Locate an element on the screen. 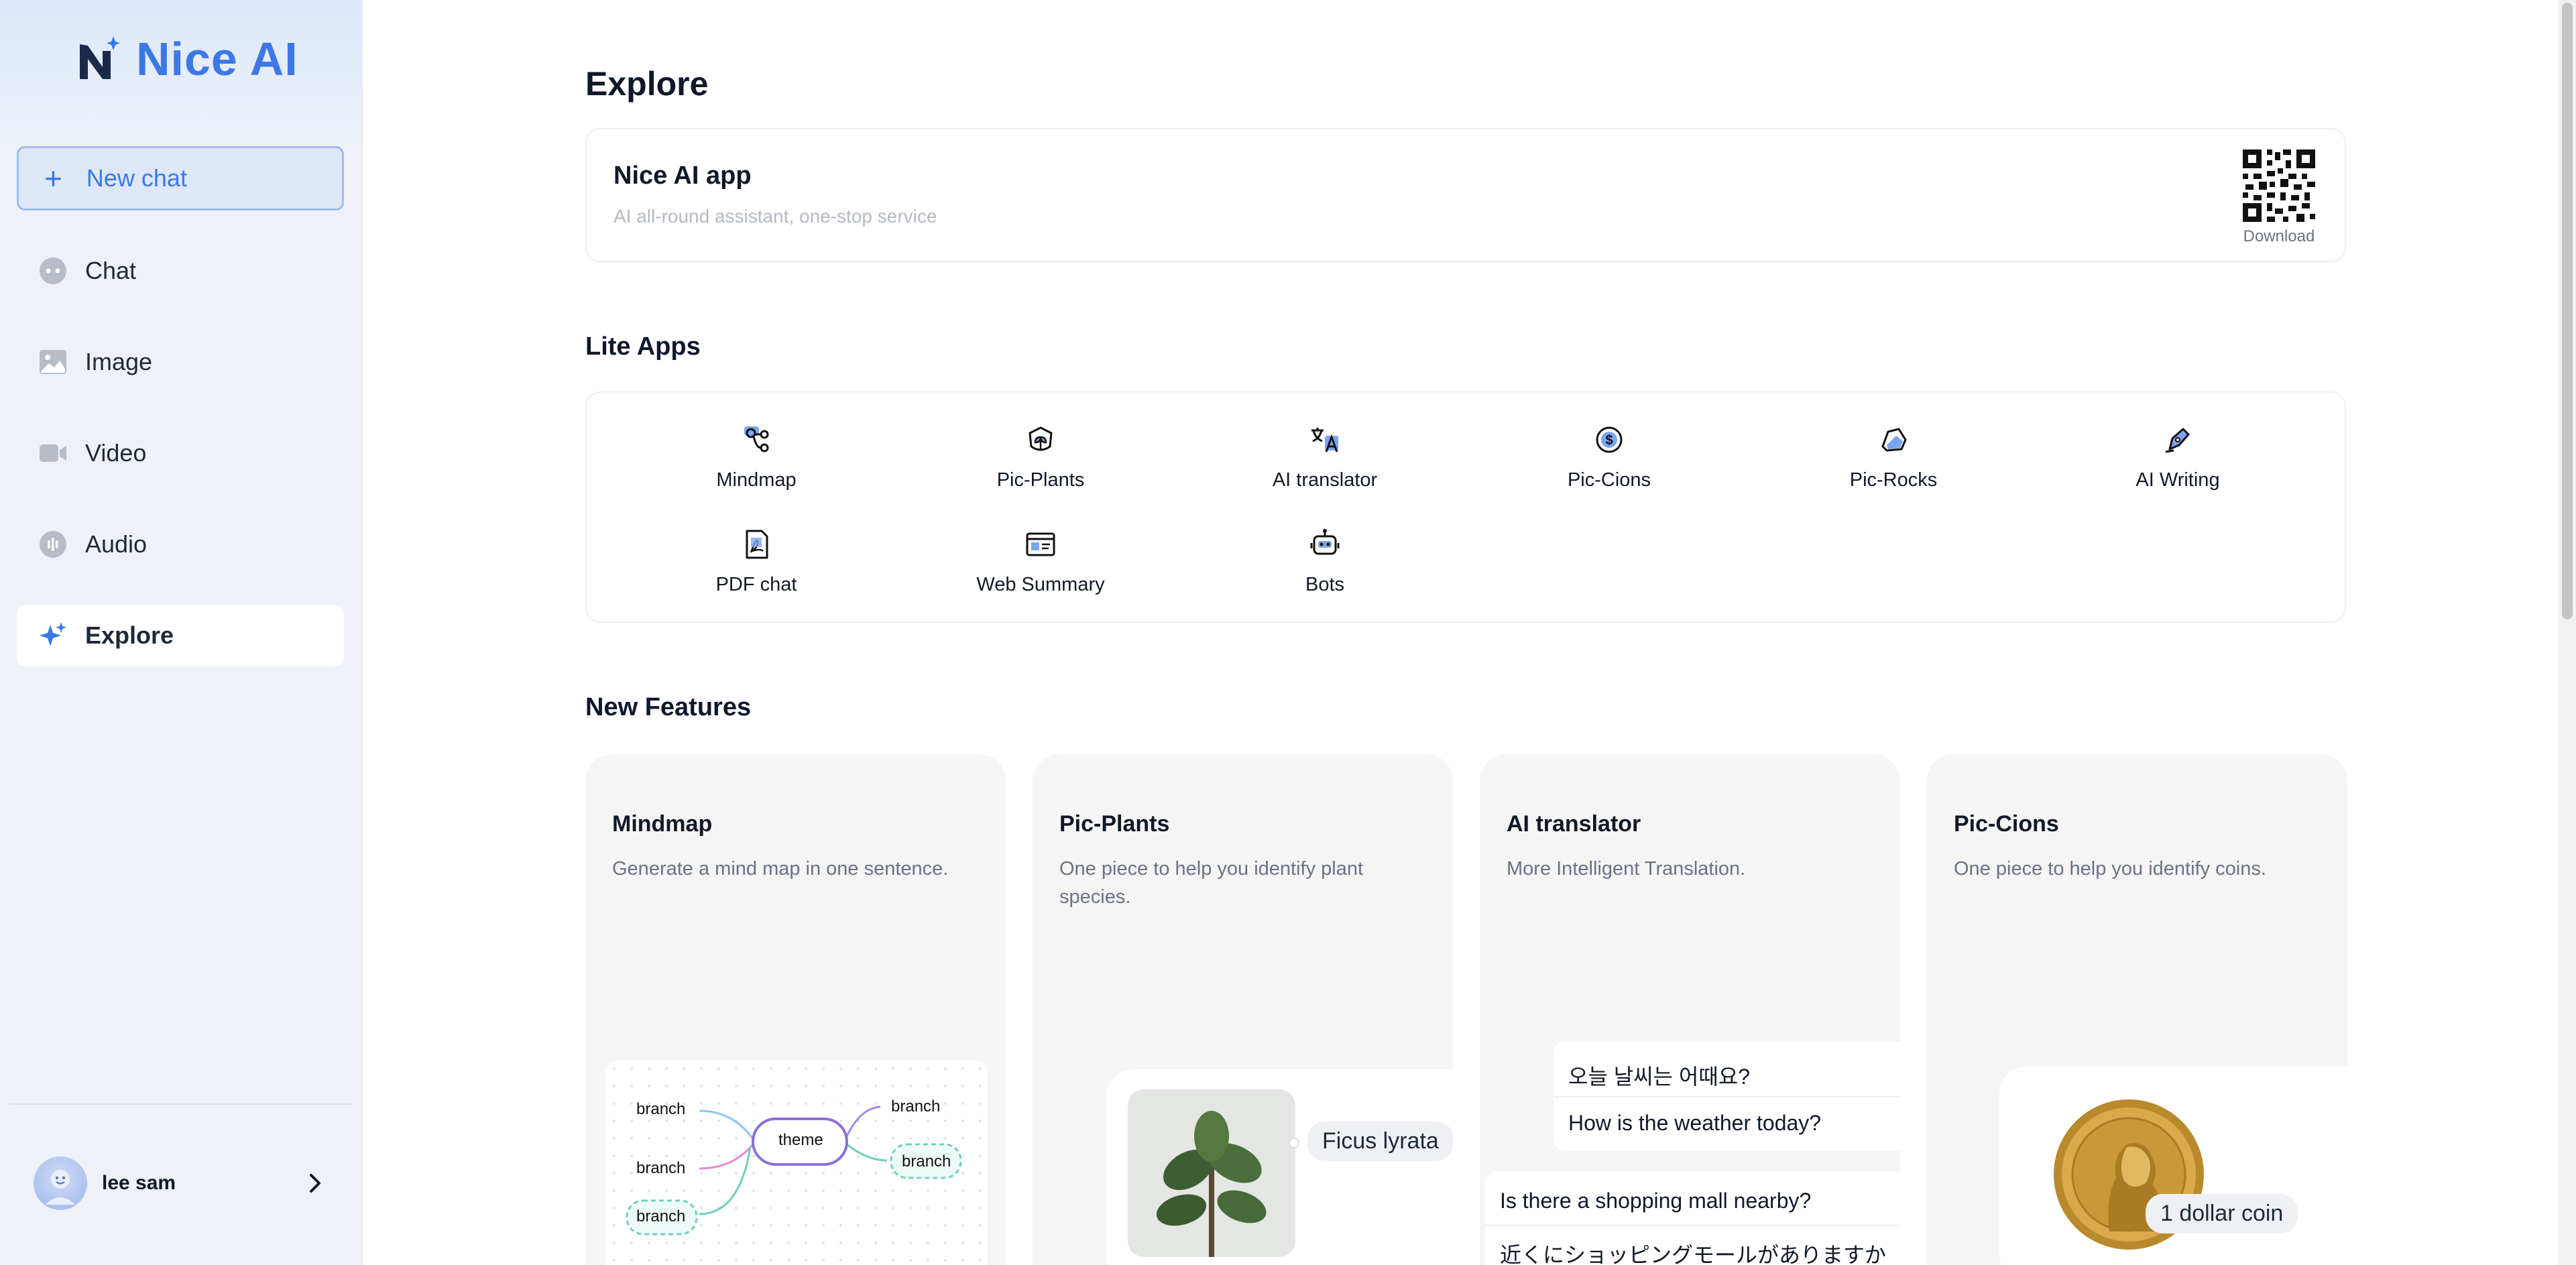  lite-app-label: Pic-Rocks is located at coordinates (1893, 480).